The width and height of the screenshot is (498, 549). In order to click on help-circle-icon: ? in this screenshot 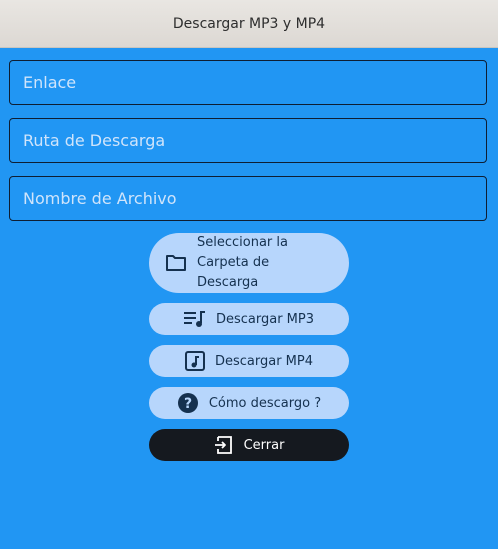, I will do `click(188, 403)`.